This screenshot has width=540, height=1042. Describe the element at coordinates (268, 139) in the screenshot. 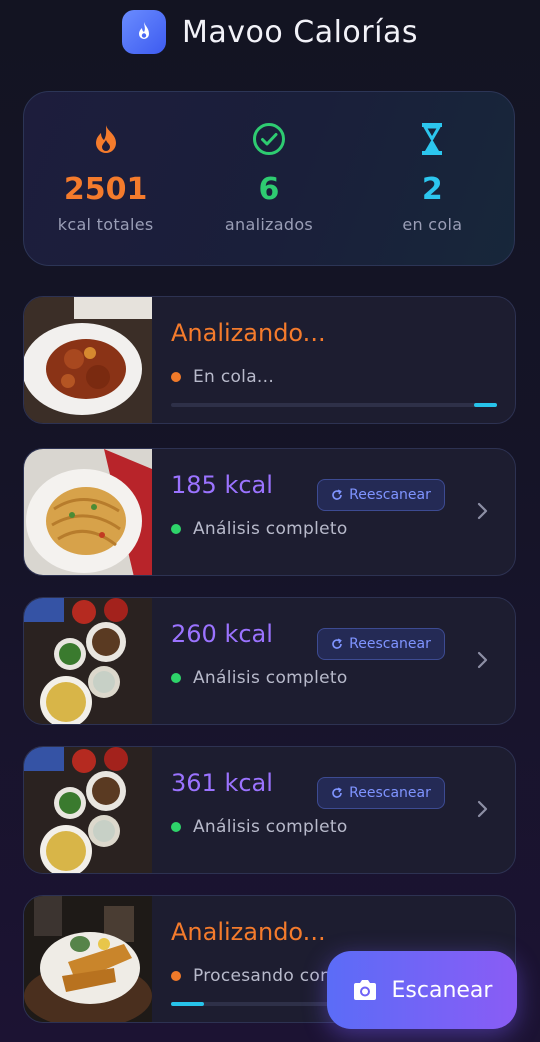

I see `check-circle-icon` at that location.